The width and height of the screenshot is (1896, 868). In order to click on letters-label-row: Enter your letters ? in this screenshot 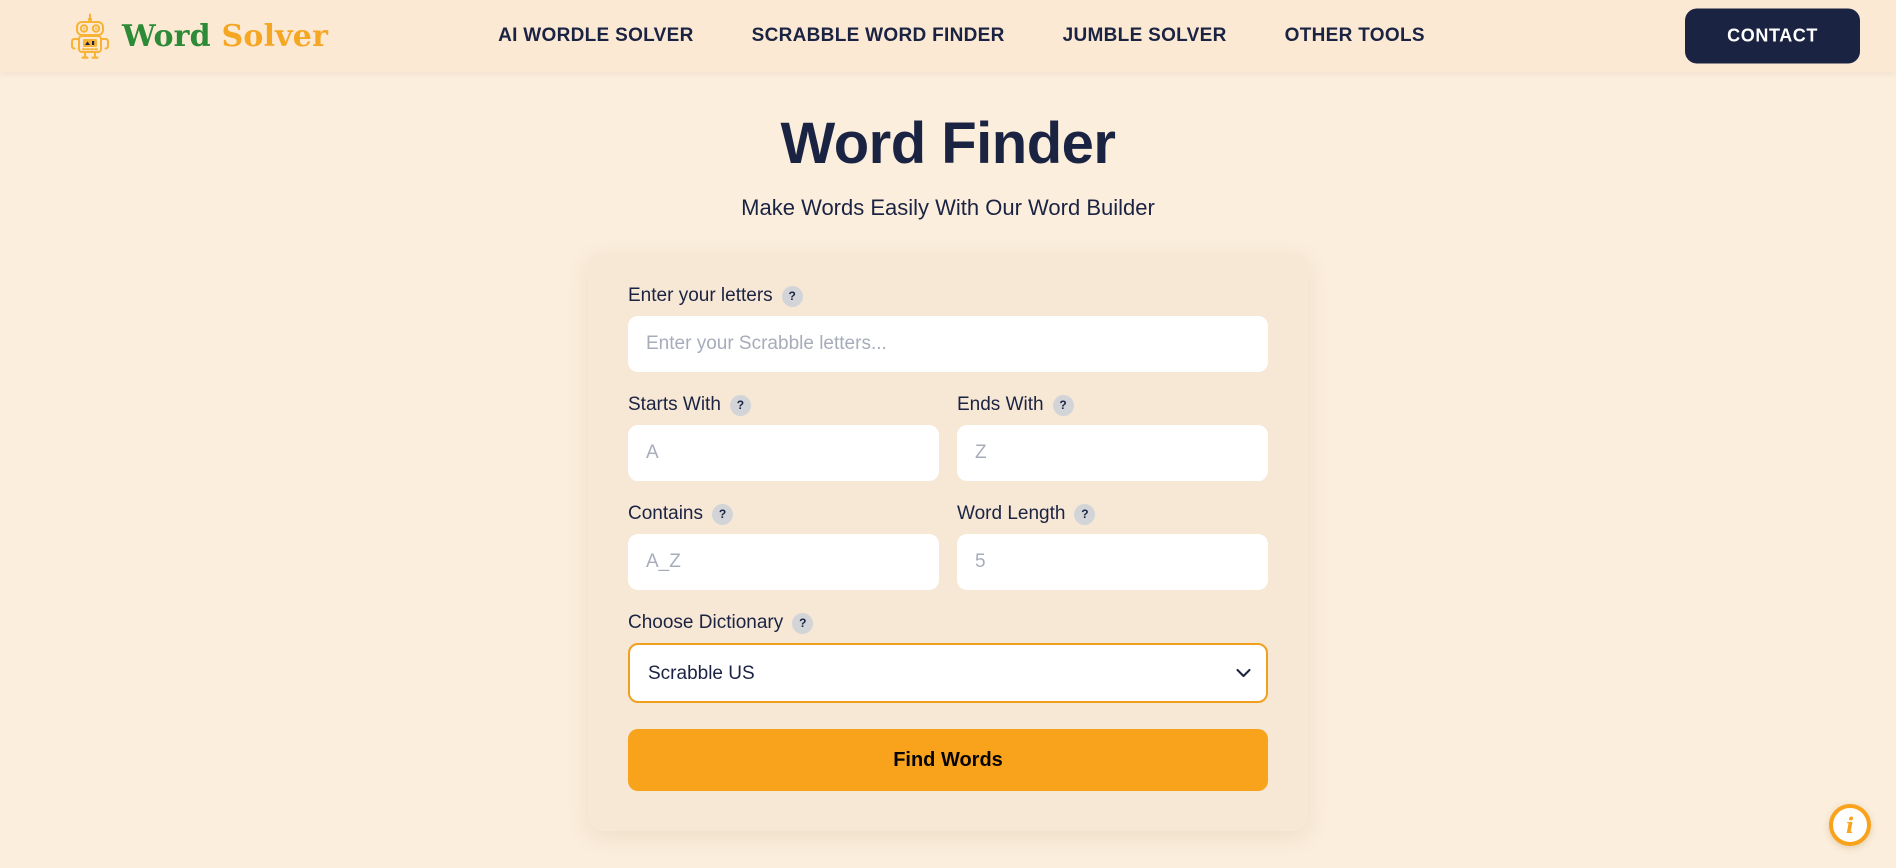, I will do `click(948, 296)`.